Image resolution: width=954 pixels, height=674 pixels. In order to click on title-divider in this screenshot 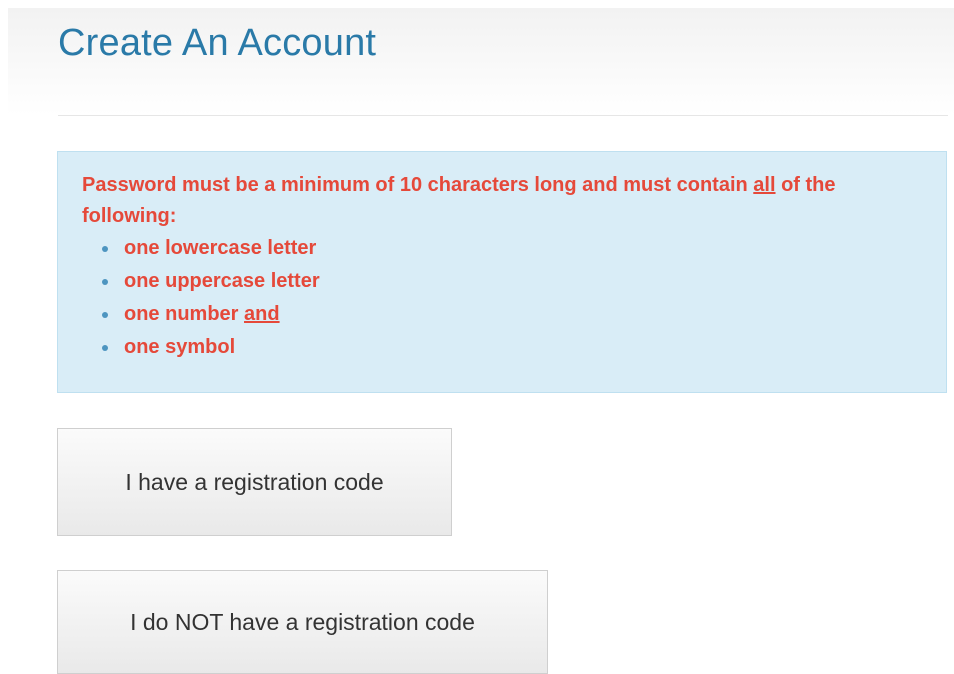, I will do `click(503, 115)`.